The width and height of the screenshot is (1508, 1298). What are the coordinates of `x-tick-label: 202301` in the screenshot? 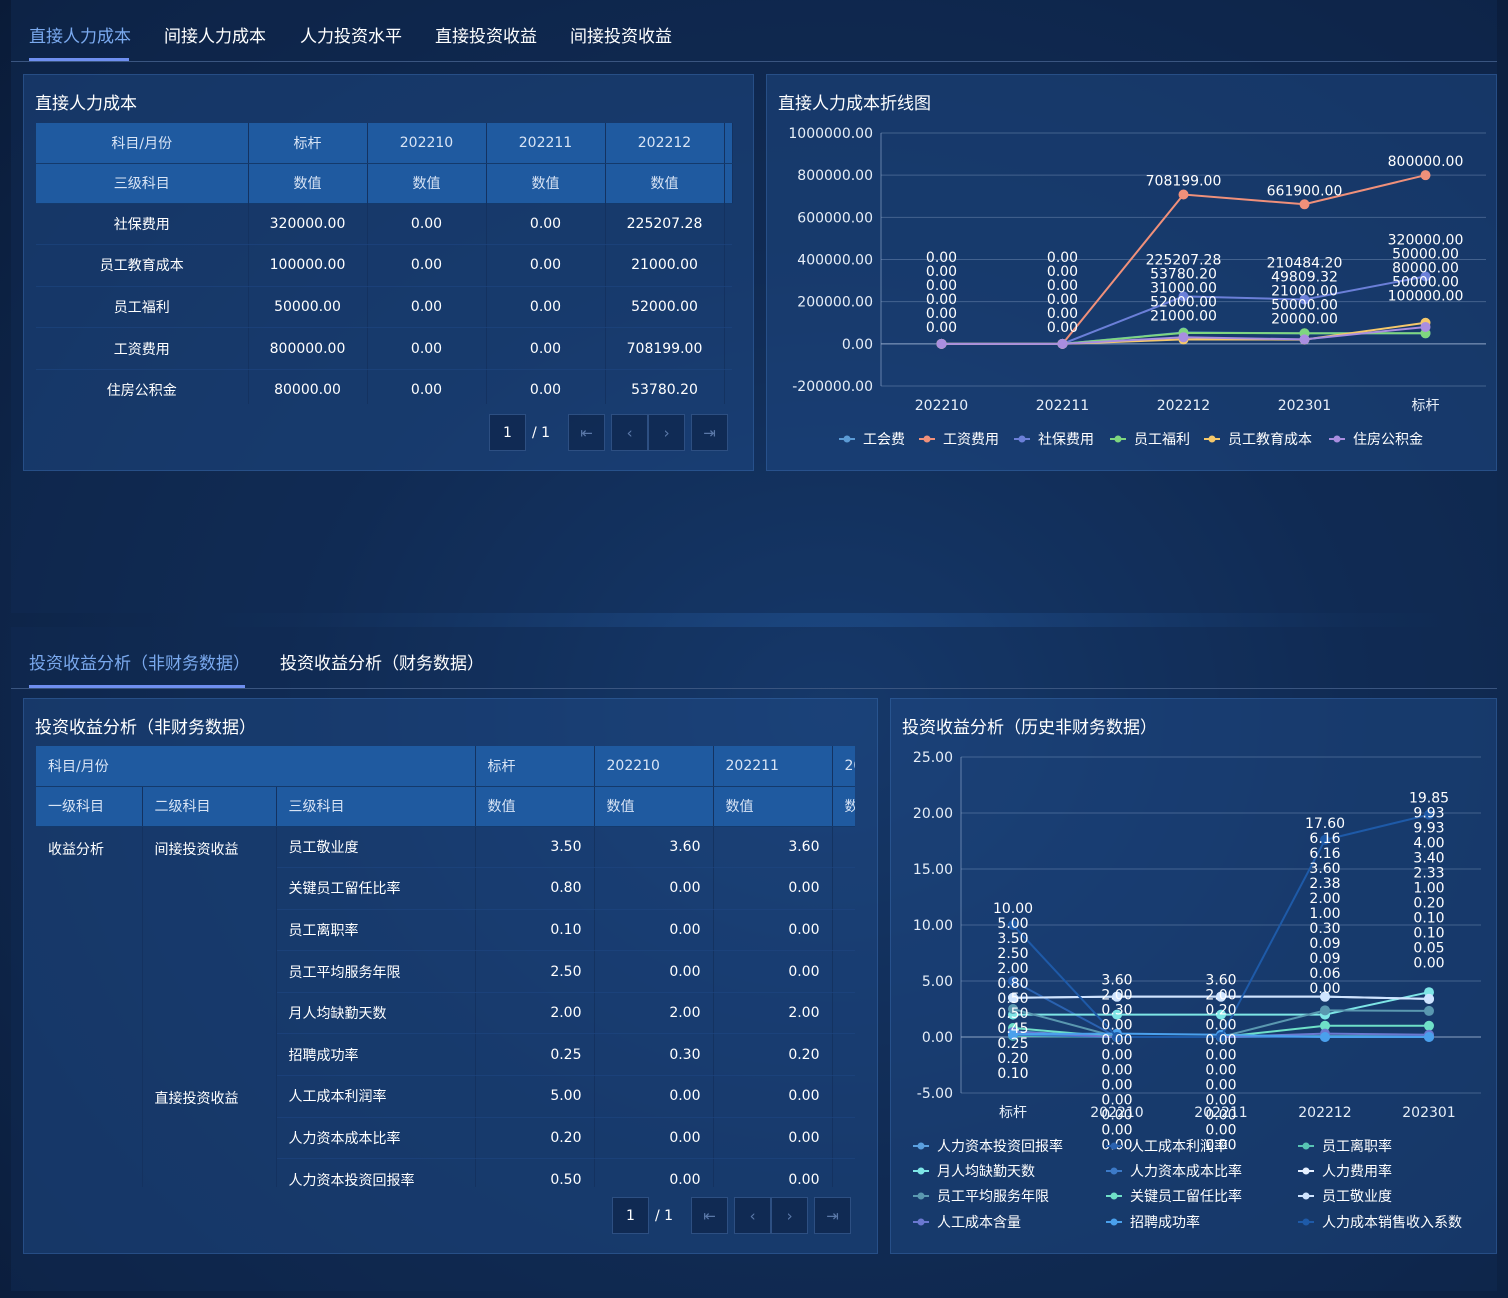 It's located at (1304, 406).